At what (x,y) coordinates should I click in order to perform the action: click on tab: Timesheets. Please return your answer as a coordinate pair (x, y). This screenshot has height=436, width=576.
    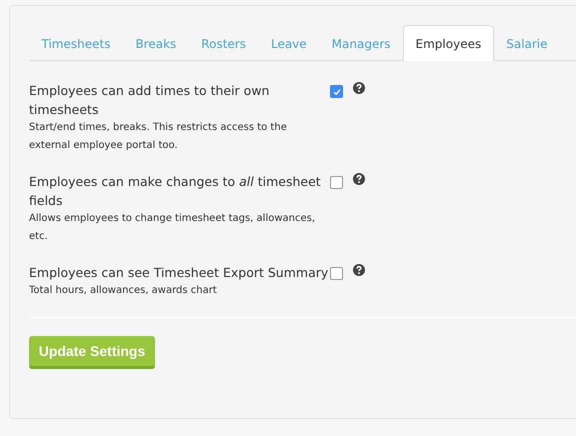
    Looking at the image, I should click on (76, 43).